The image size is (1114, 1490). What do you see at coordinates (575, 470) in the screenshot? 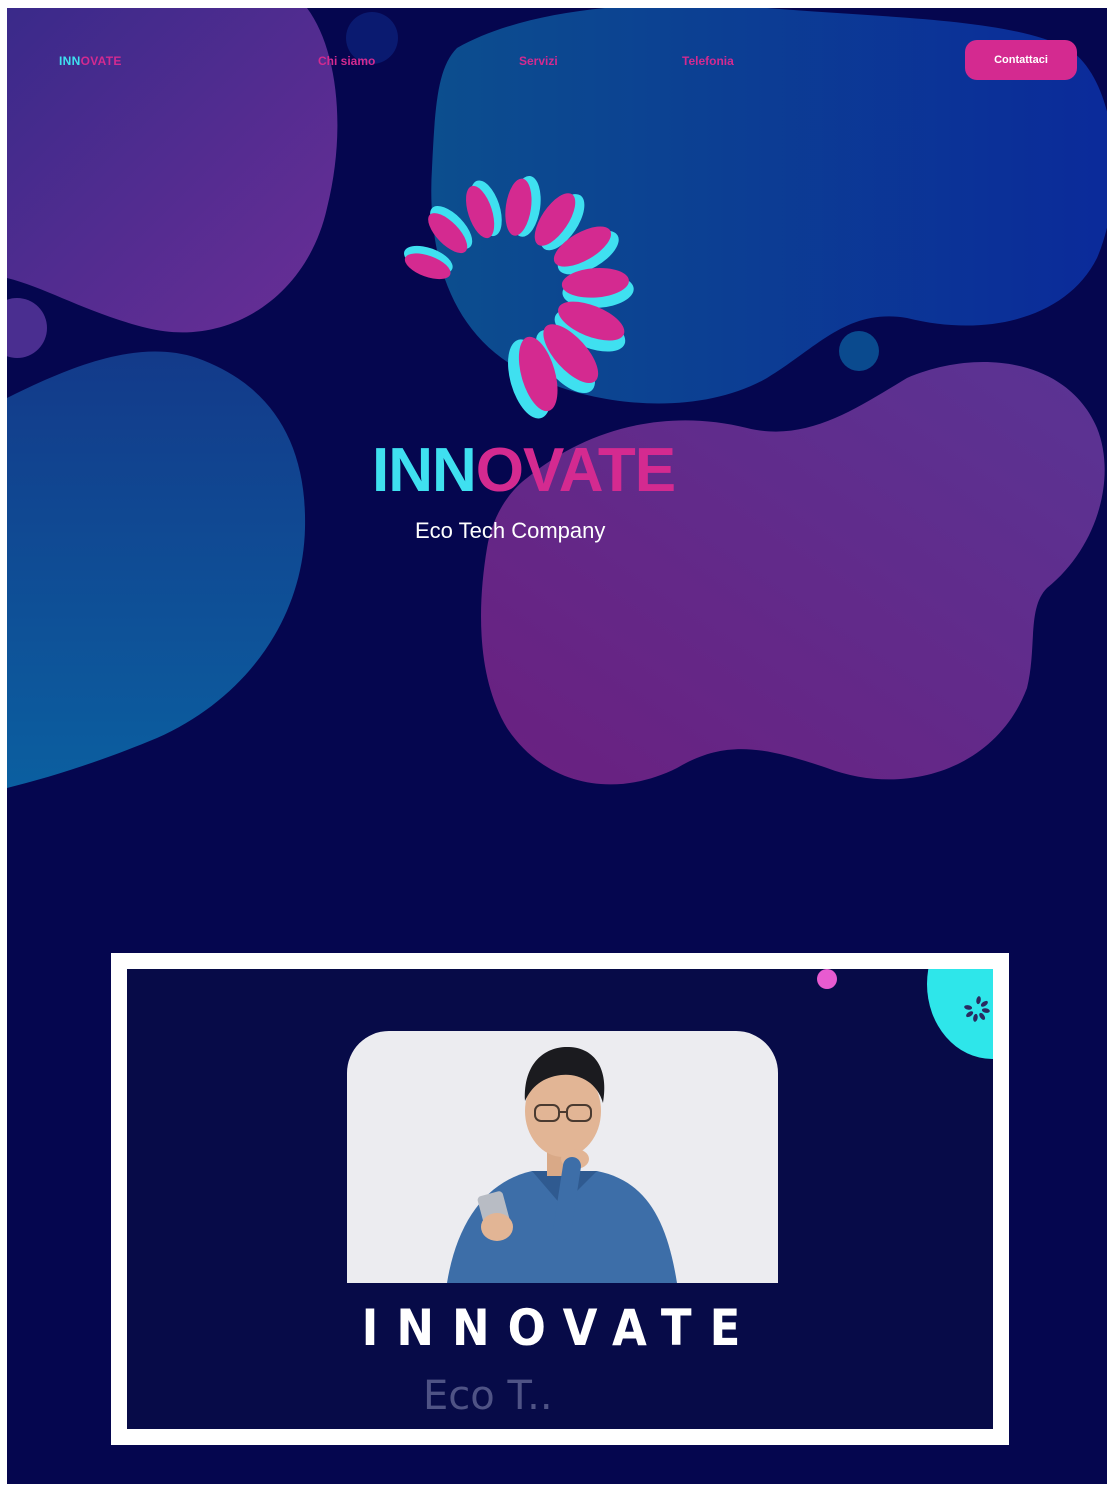
I see `hero-title-part2: OVATE` at bounding box center [575, 470].